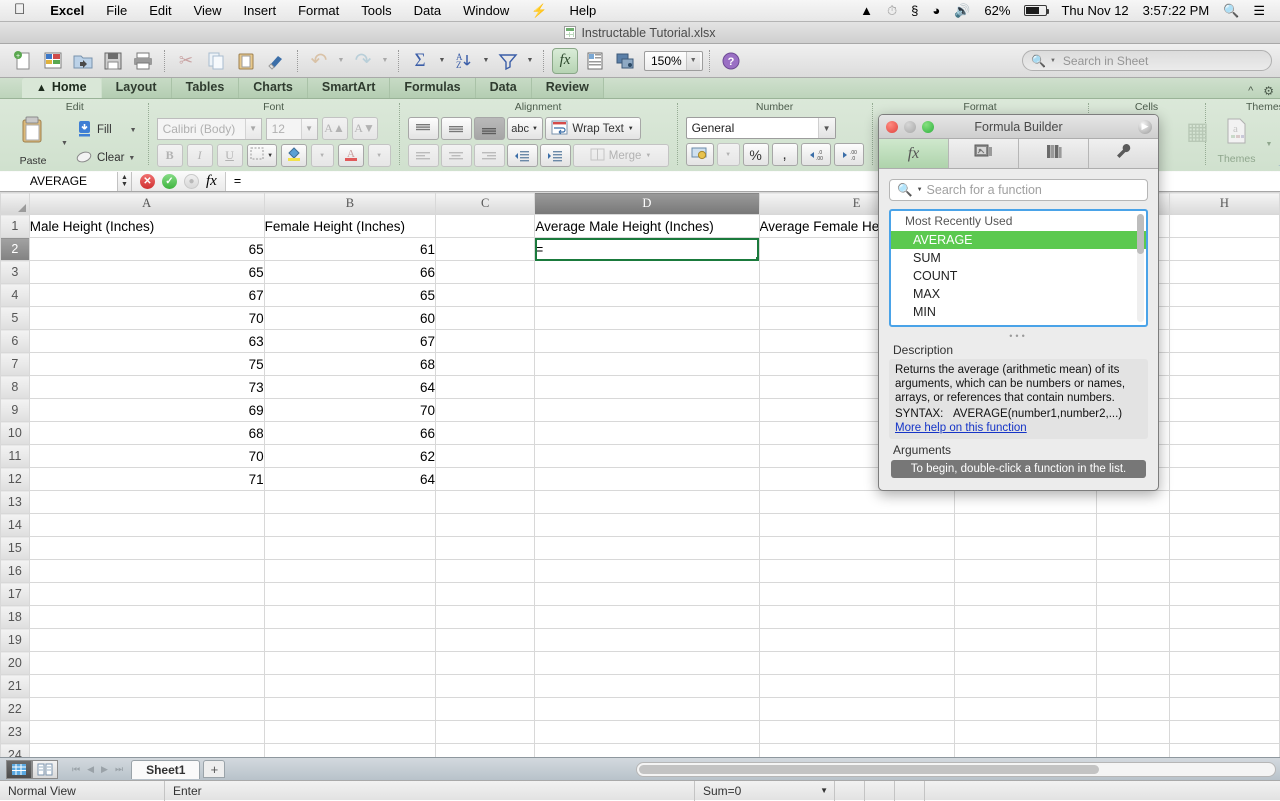  Describe the element at coordinates (1025, 686) in the screenshot. I see `cell-F21` at that location.